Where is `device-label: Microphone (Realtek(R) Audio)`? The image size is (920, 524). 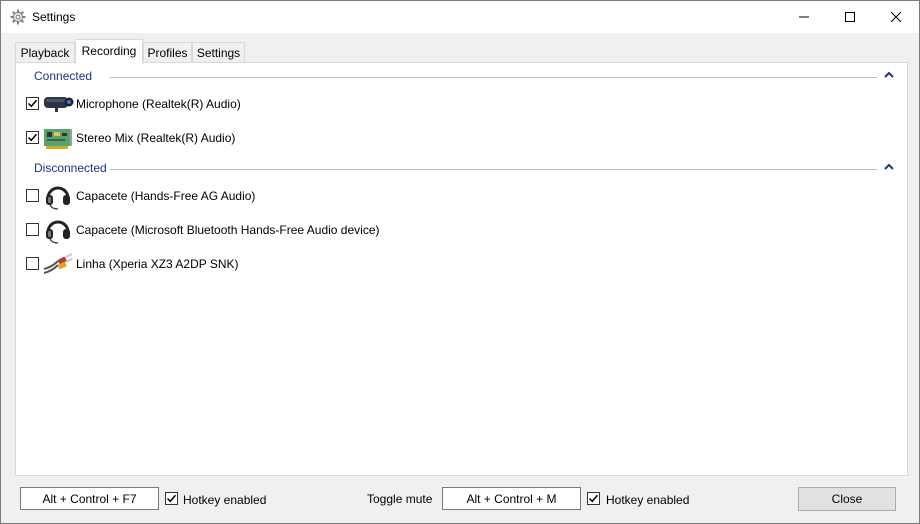
device-label: Microphone (Realtek(R) Audio) is located at coordinates (158, 104).